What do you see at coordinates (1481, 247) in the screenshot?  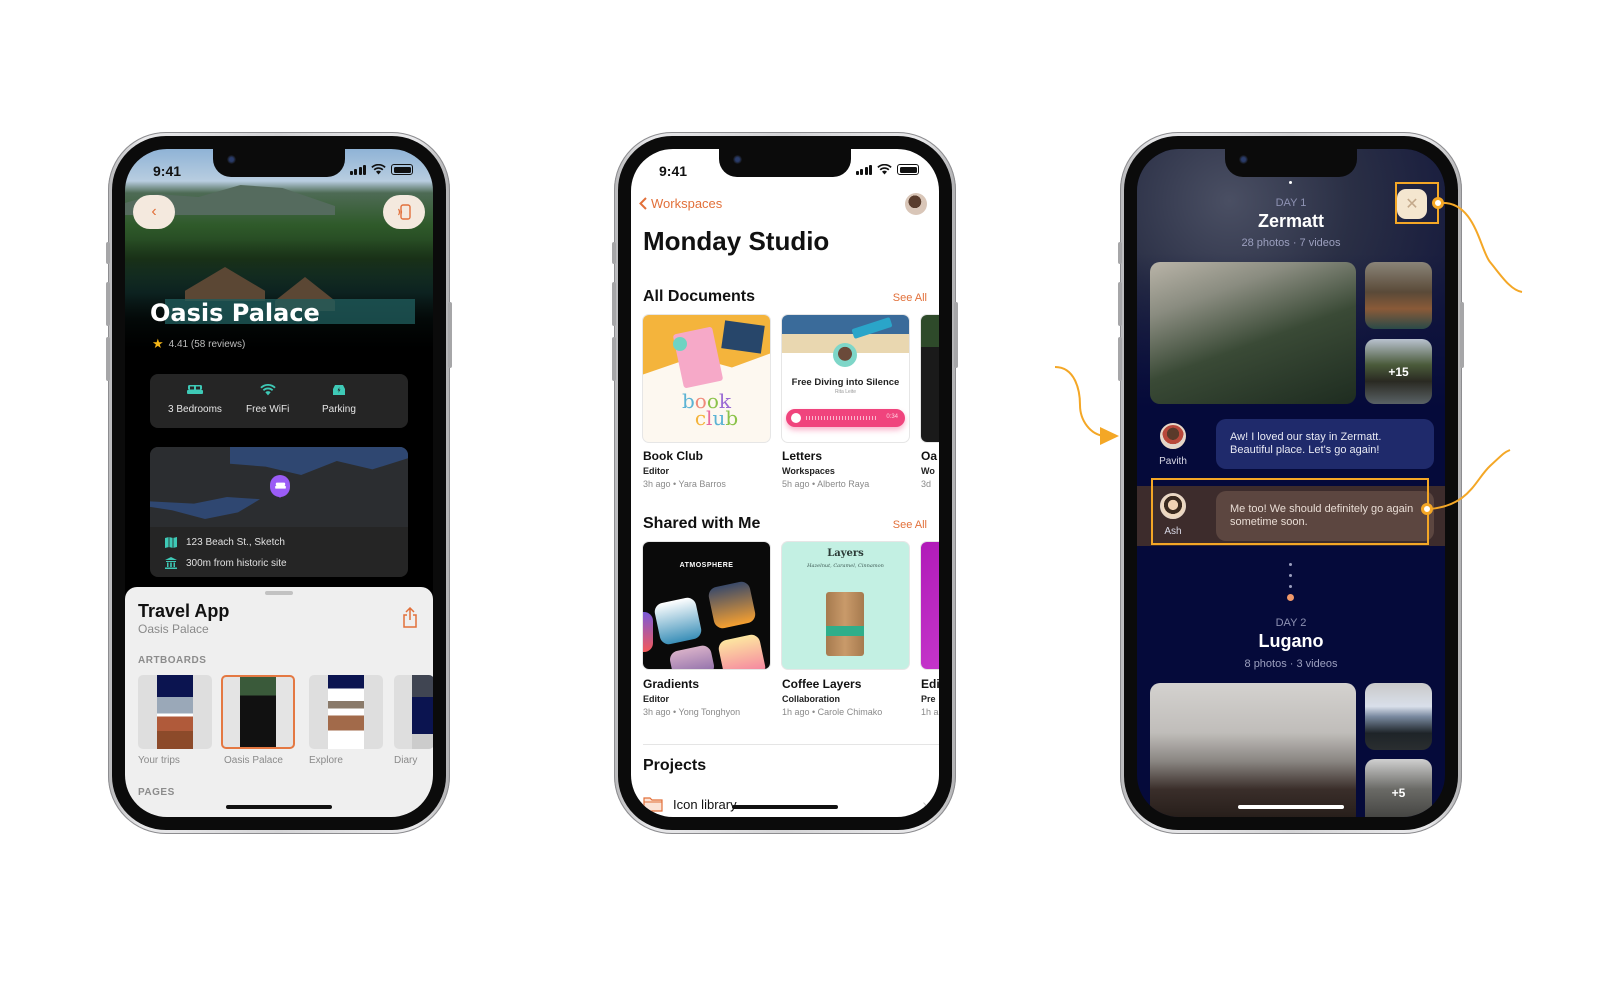 I see `connector-close-button` at bounding box center [1481, 247].